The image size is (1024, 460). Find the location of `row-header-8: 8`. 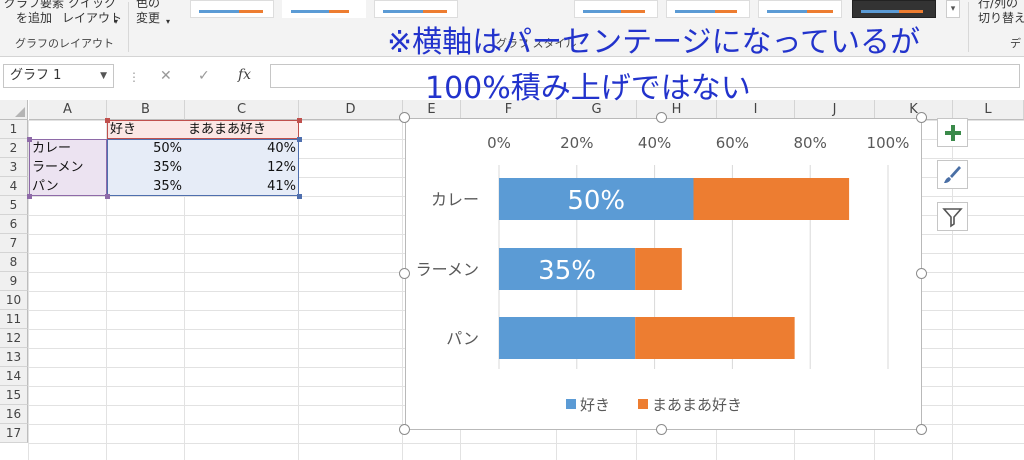

row-header-8: 8 is located at coordinates (14, 262).